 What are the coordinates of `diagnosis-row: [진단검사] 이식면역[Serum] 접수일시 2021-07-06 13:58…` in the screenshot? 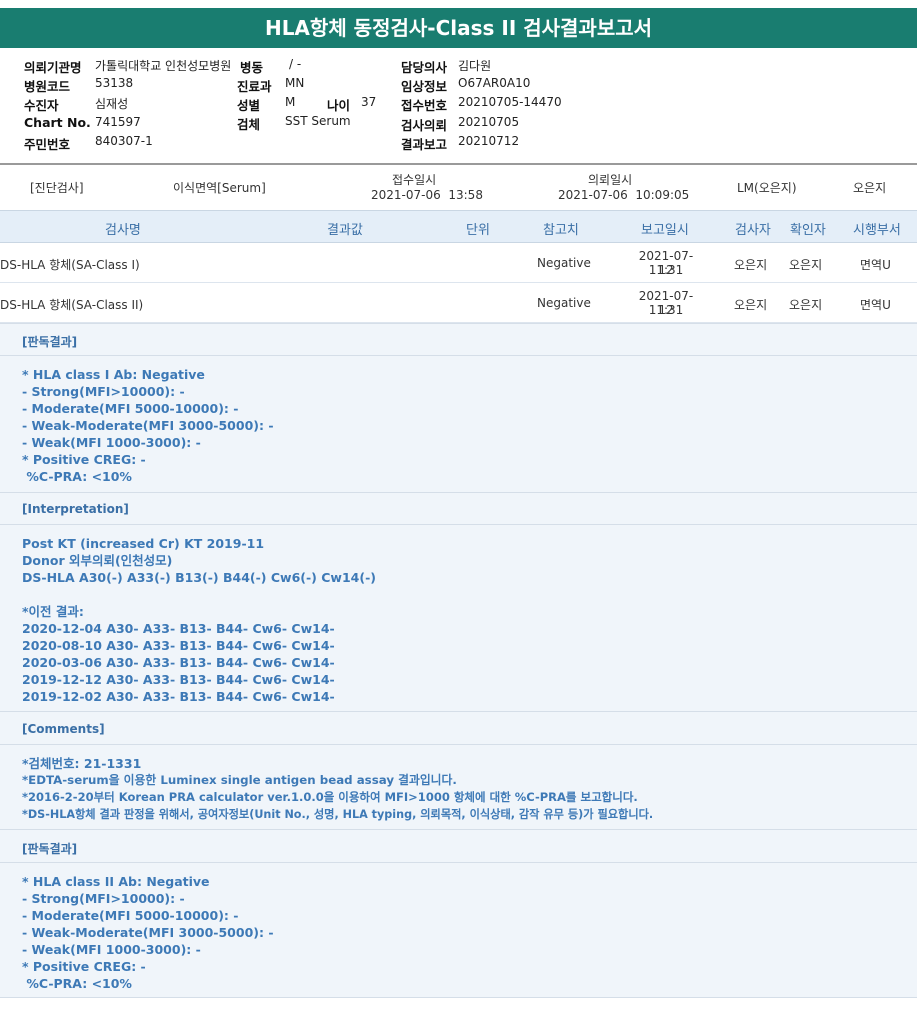 It's located at (458, 188).